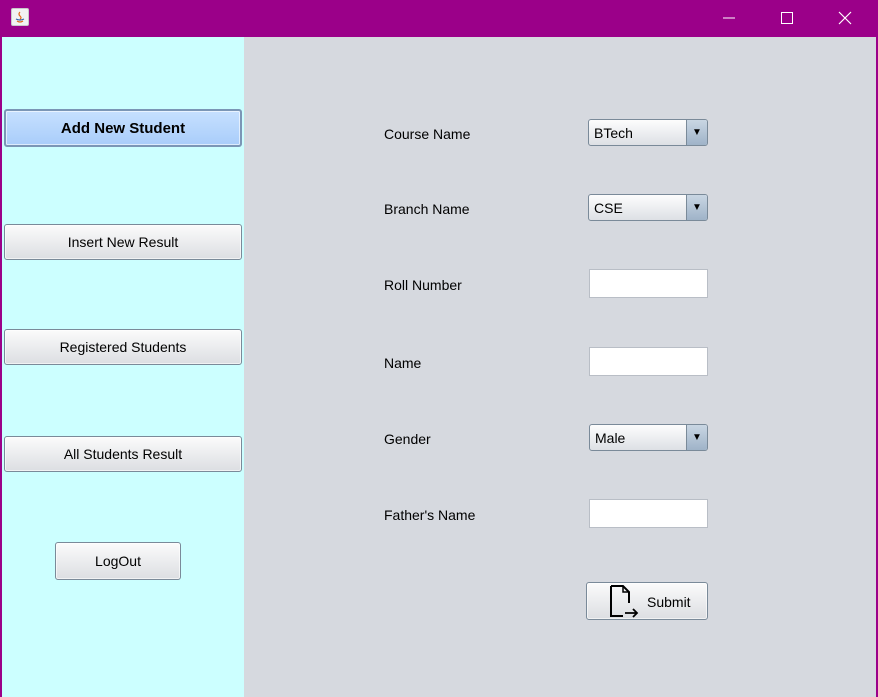 The height and width of the screenshot is (697, 878). What do you see at coordinates (624, 601) in the screenshot?
I see `document-export-icon` at bounding box center [624, 601].